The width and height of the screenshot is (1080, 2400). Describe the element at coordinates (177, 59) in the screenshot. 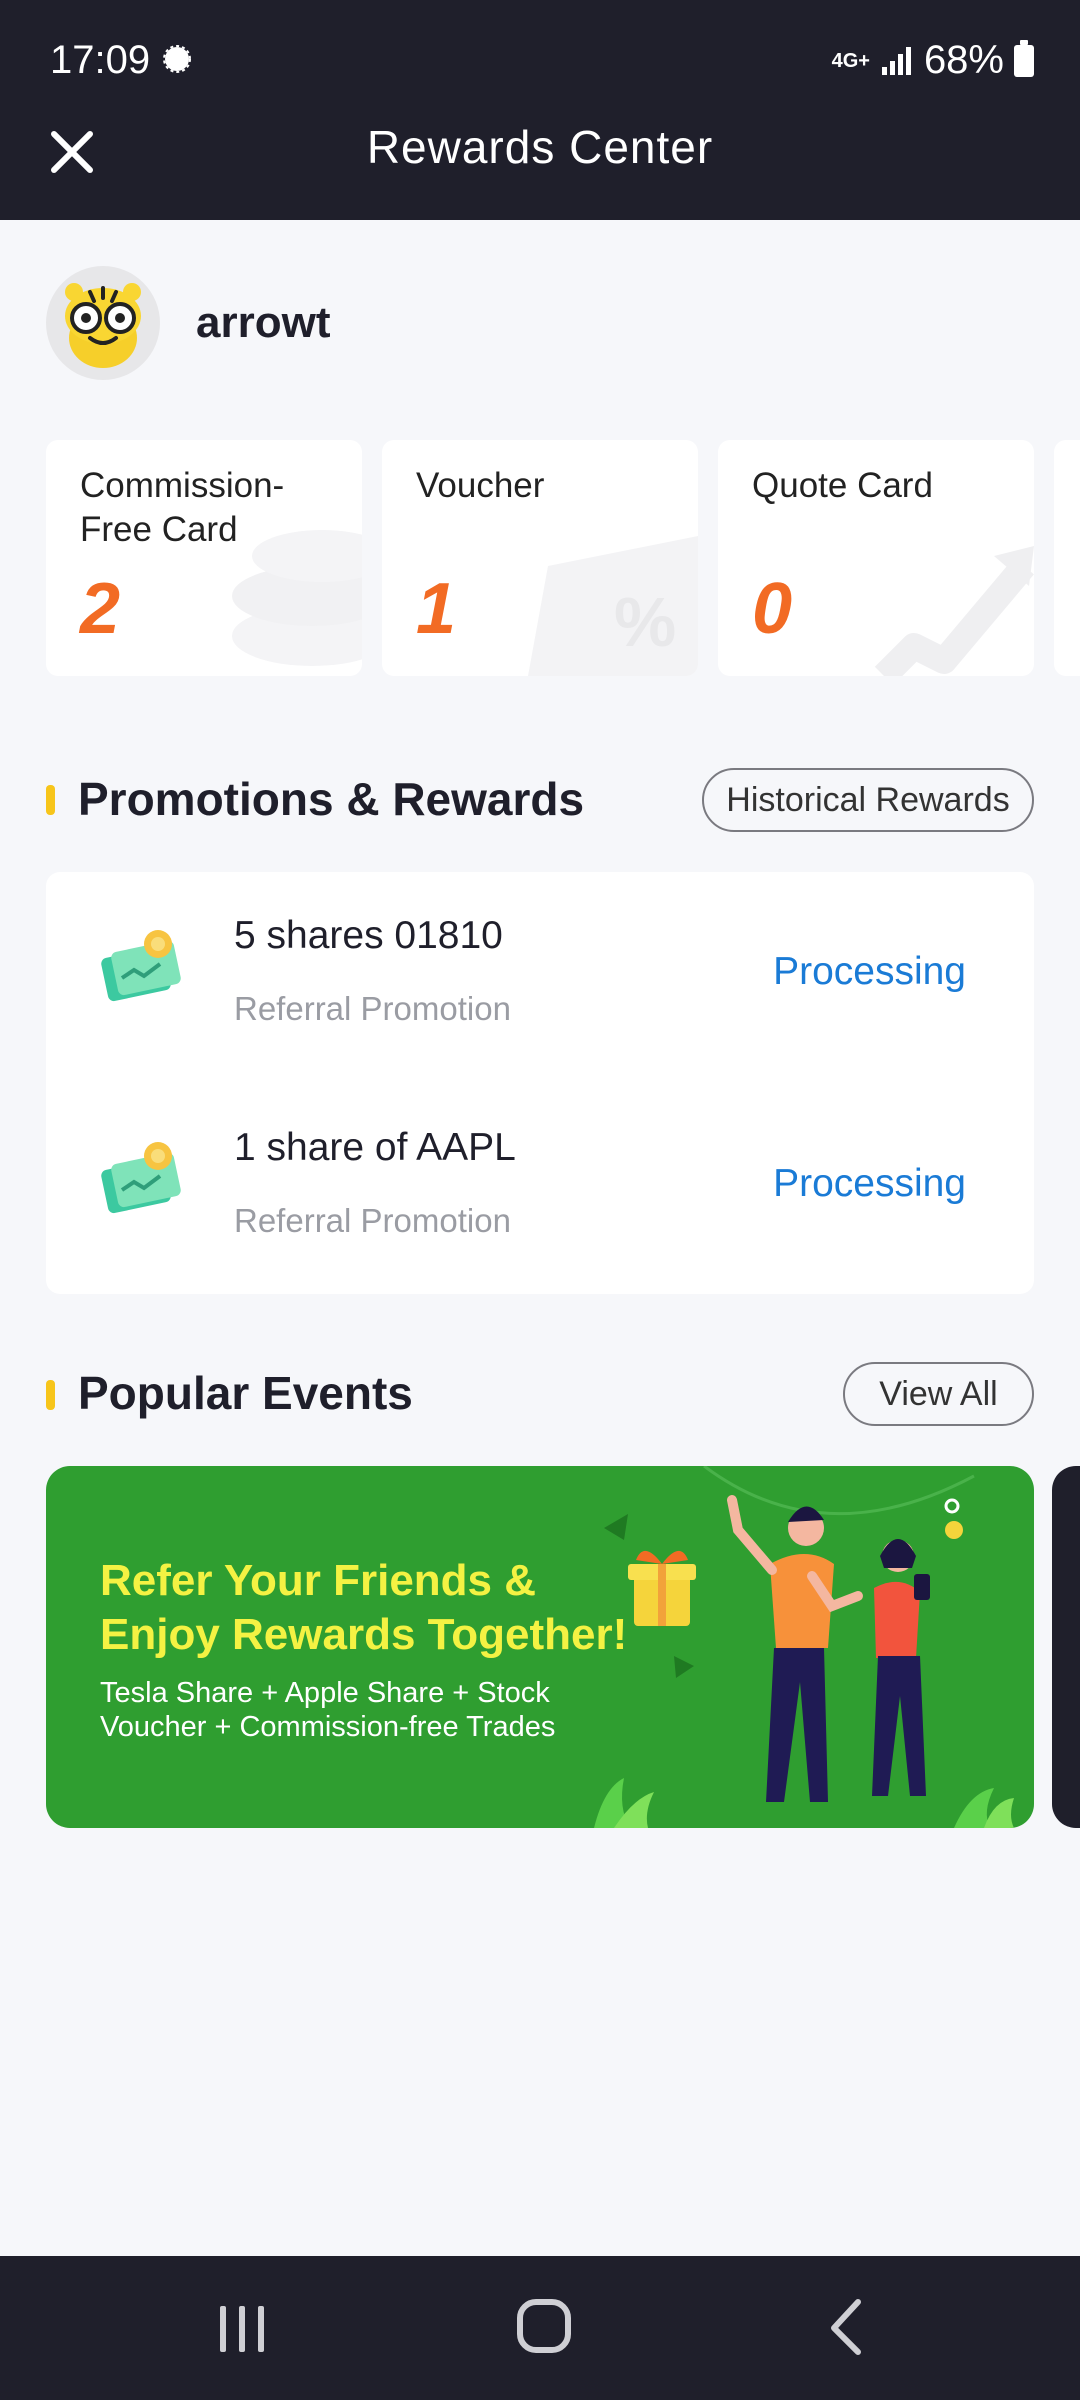

I see `notification-icon` at that location.